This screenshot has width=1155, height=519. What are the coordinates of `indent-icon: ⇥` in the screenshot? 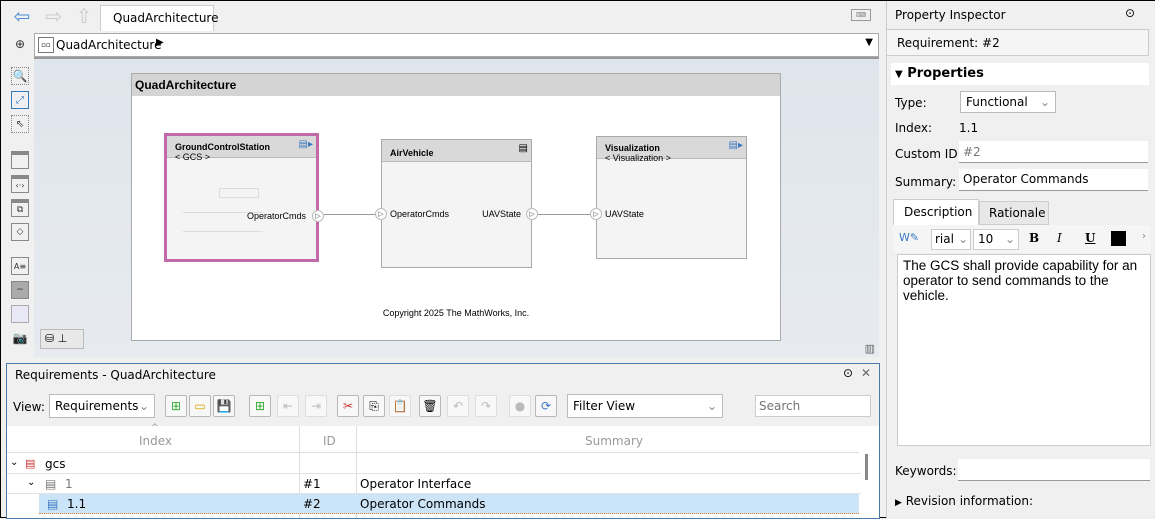 It's located at (316, 406).